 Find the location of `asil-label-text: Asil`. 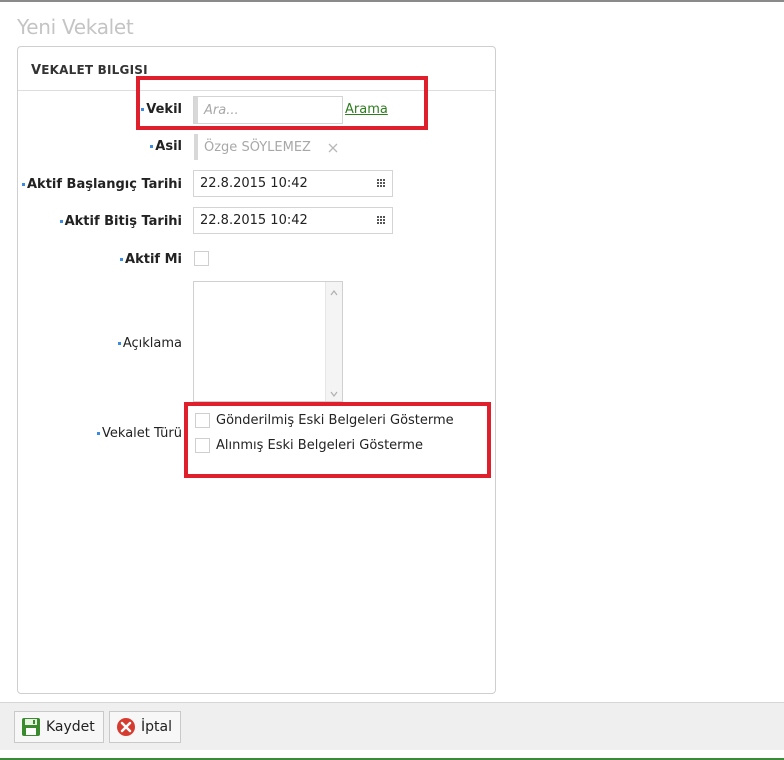

asil-label-text: Asil is located at coordinates (168, 146).